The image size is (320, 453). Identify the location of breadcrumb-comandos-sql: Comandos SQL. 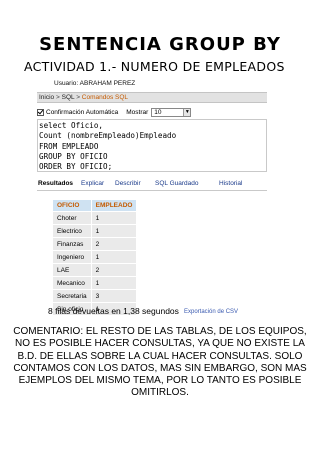
(105, 97).